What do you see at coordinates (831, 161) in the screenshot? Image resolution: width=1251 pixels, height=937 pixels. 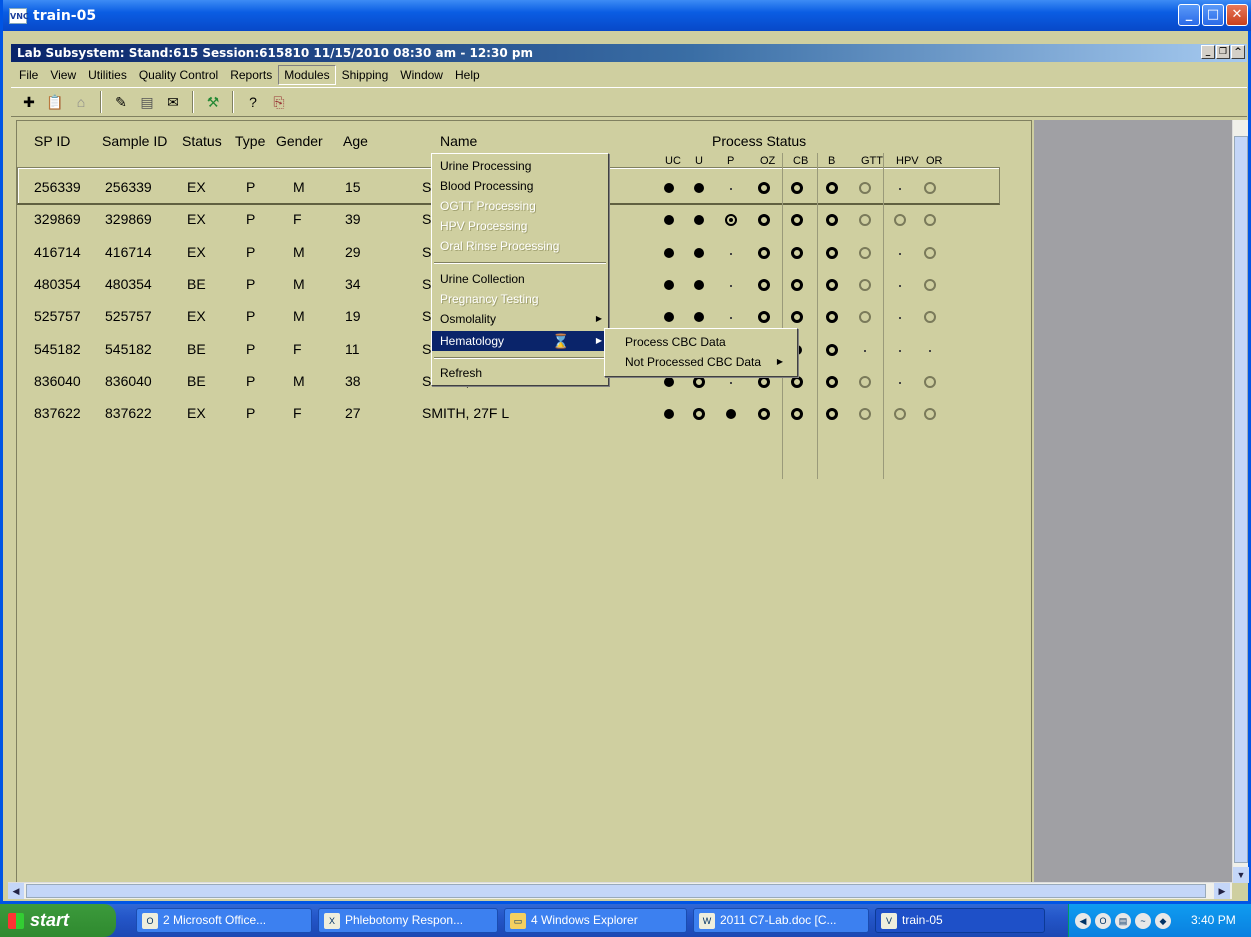 I see `col-process-b: B` at bounding box center [831, 161].